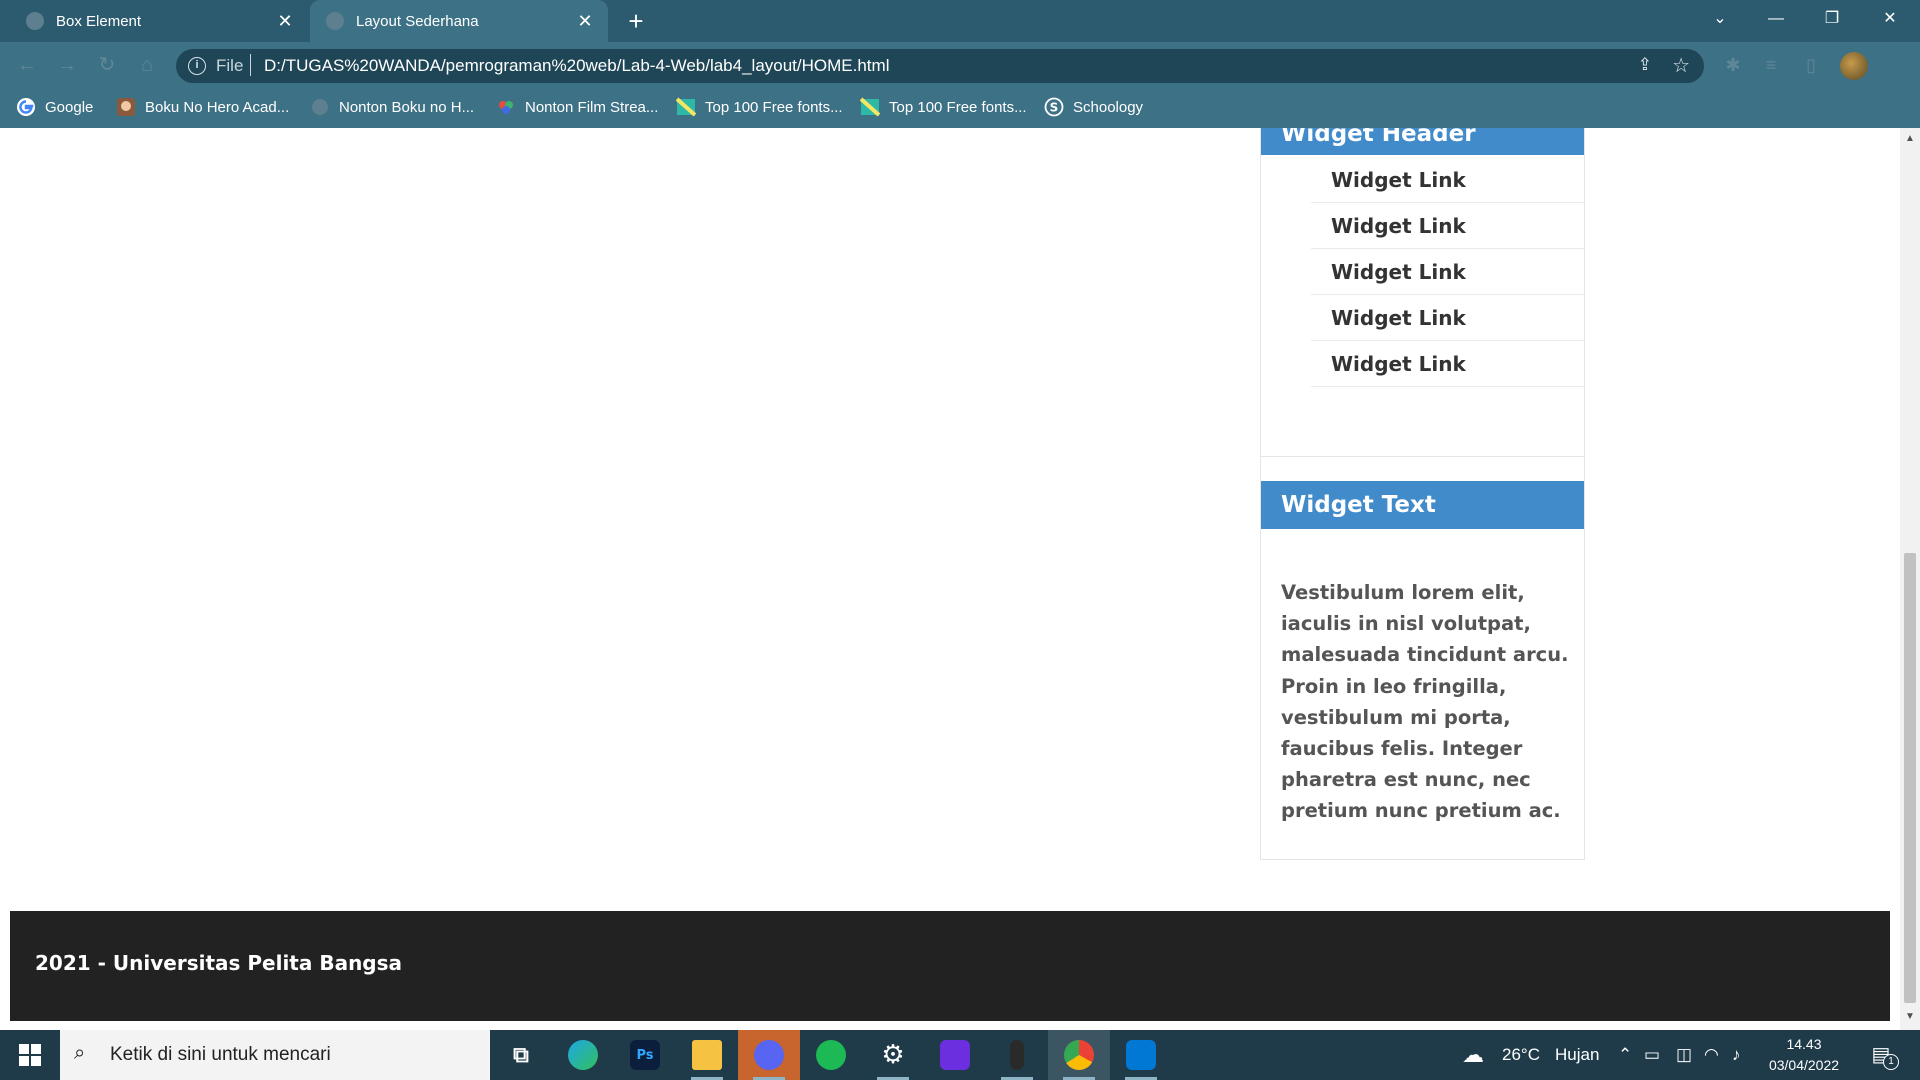  Describe the element at coordinates (1804, 1044) in the screenshot. I see `clock-time: 14.43` at that location.